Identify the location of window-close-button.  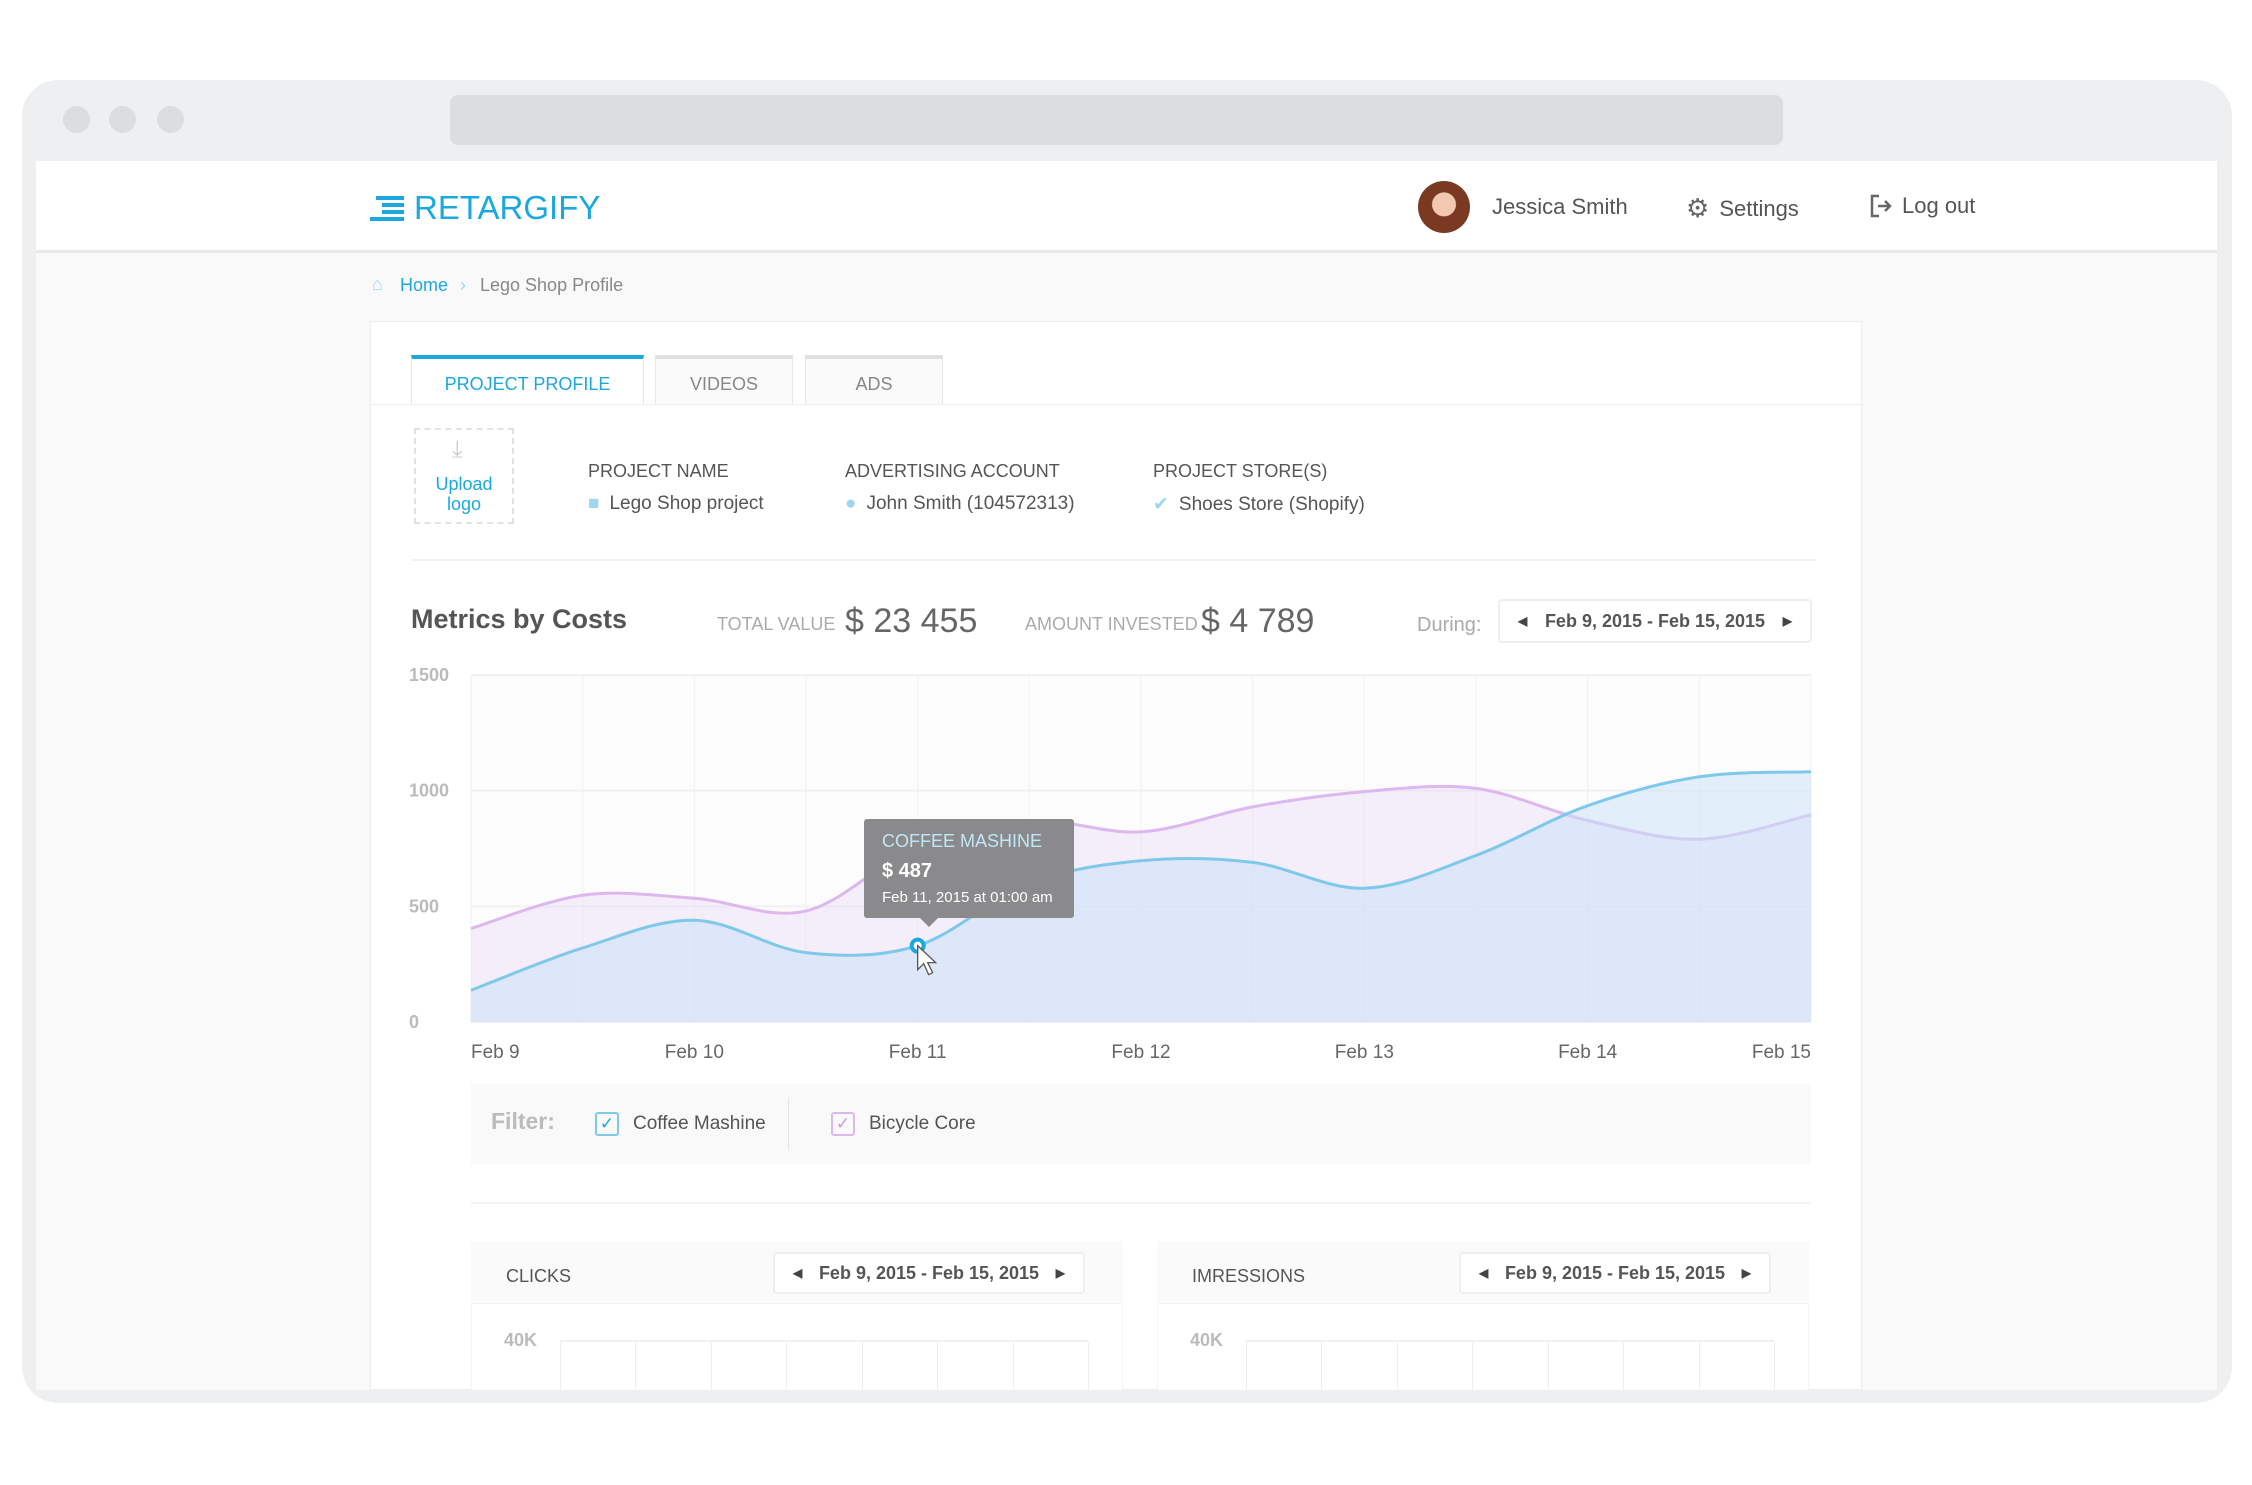
(76, 119).